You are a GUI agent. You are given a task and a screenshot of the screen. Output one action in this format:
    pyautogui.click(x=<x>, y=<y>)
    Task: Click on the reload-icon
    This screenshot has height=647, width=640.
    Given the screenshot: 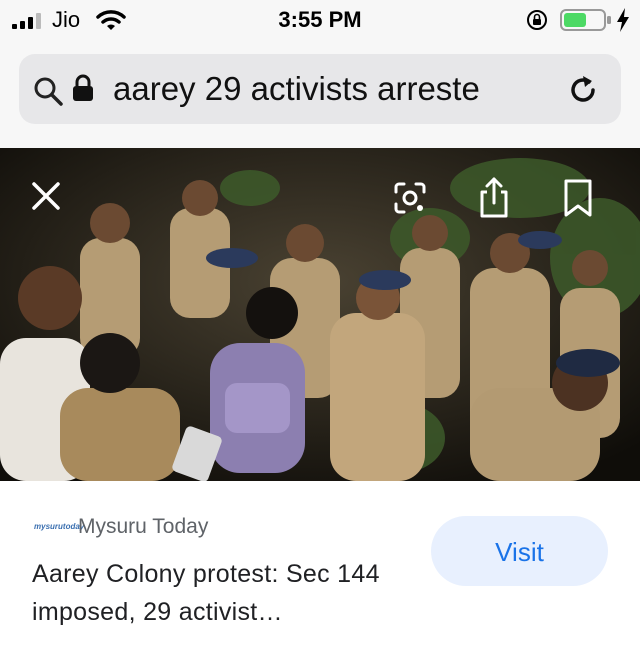 What is the action you would take?
    pyautogui.click(x=583, y=90)
    